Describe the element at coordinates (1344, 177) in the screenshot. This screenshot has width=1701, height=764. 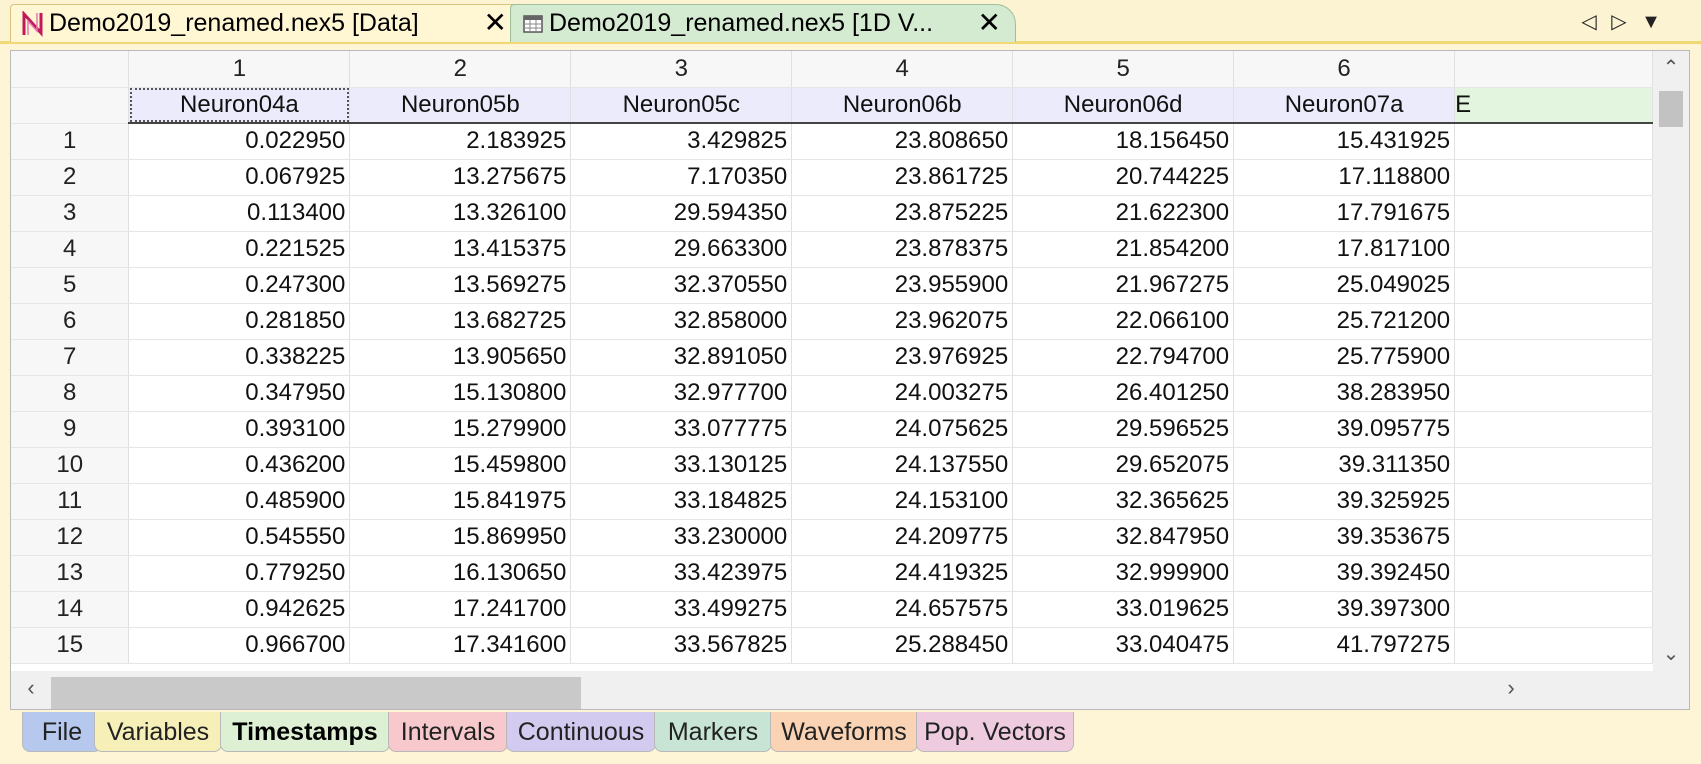
I see `timestamp-cell: 17.118800` at that location.